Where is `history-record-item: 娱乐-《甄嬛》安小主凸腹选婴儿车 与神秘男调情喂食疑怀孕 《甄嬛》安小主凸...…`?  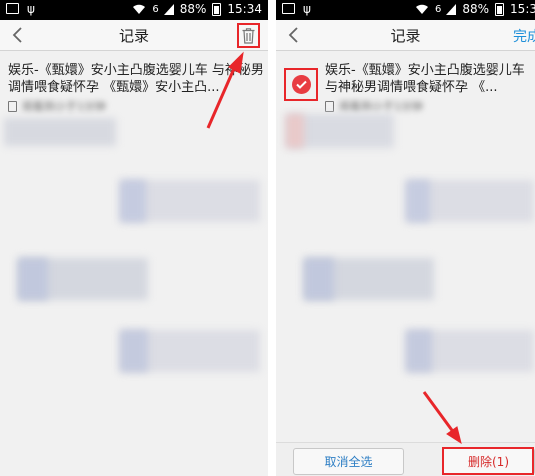
history-record-item: 娱乐-《甄嬛》安小主凸腹选婴儿车 与神秘男调情喂食疑怀孕 《甄嬛》安小主凸...… is located at coordinates (134, 88).